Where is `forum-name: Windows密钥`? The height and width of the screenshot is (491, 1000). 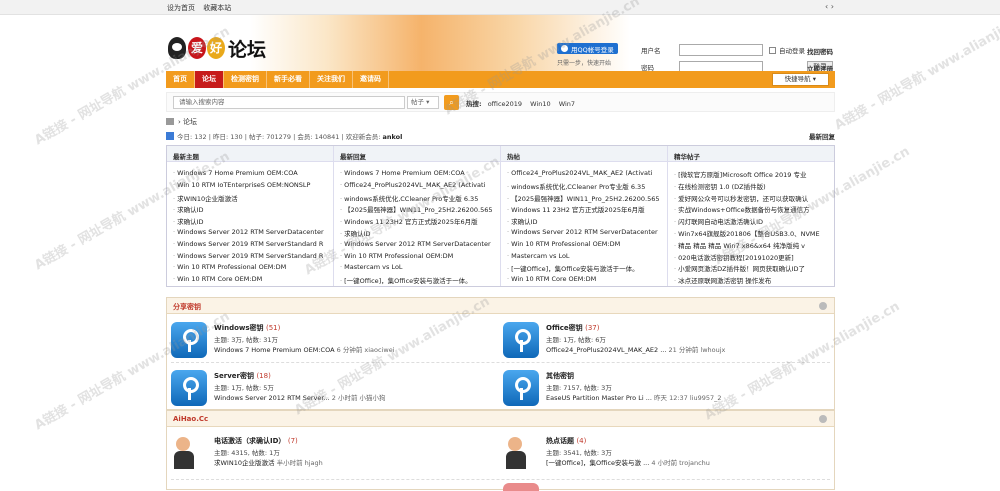 forum-name: Windows密钥 is located at coordinates (239, 328).